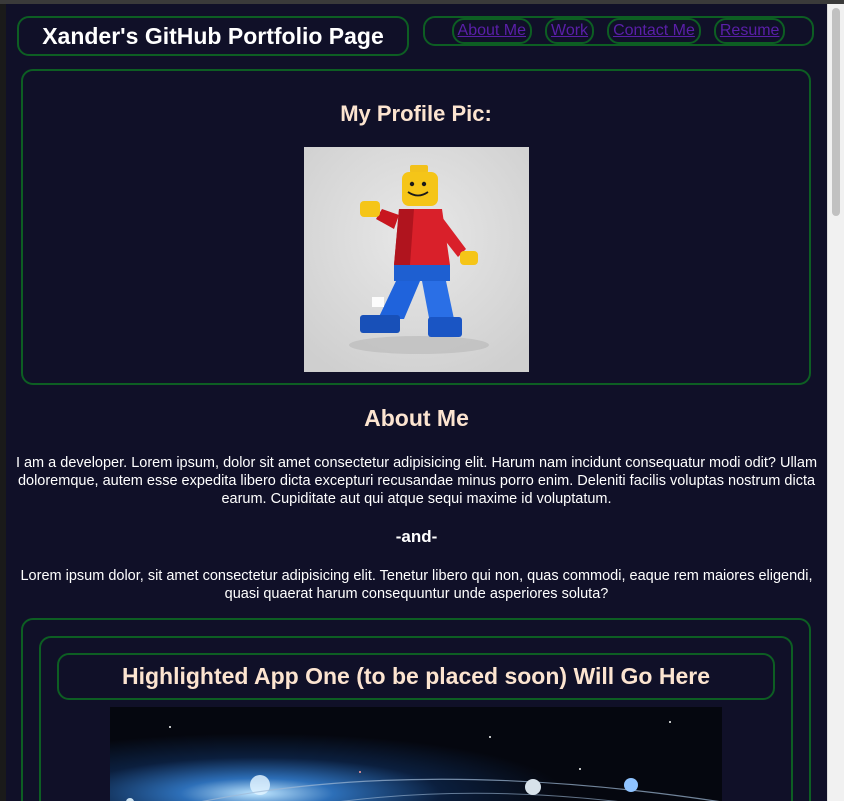 The height and width of the screenshot is (801, 844). Describe the element at coordinates (416, 536) in the screenshot. I see `about-separator: -and-` at that location.